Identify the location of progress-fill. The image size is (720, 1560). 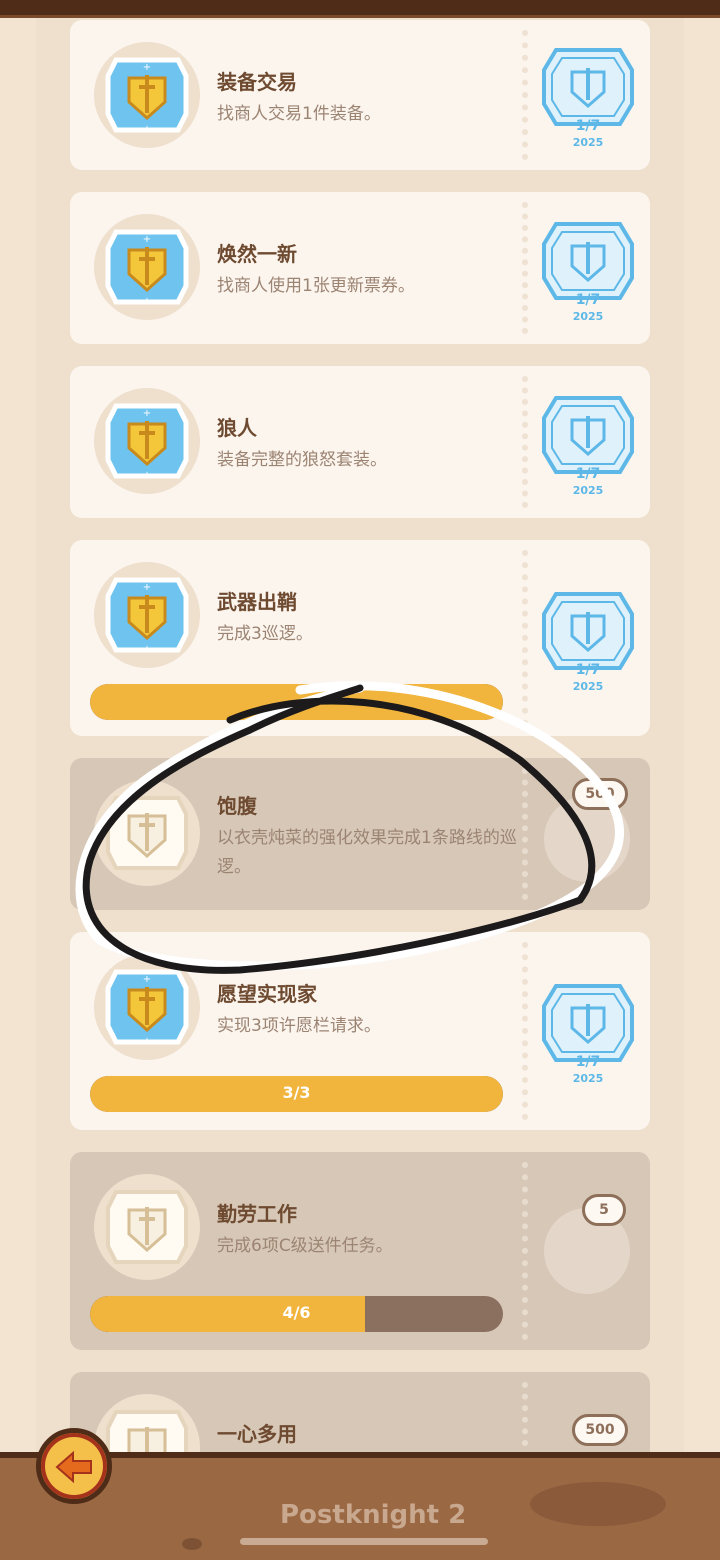
(296, 702).